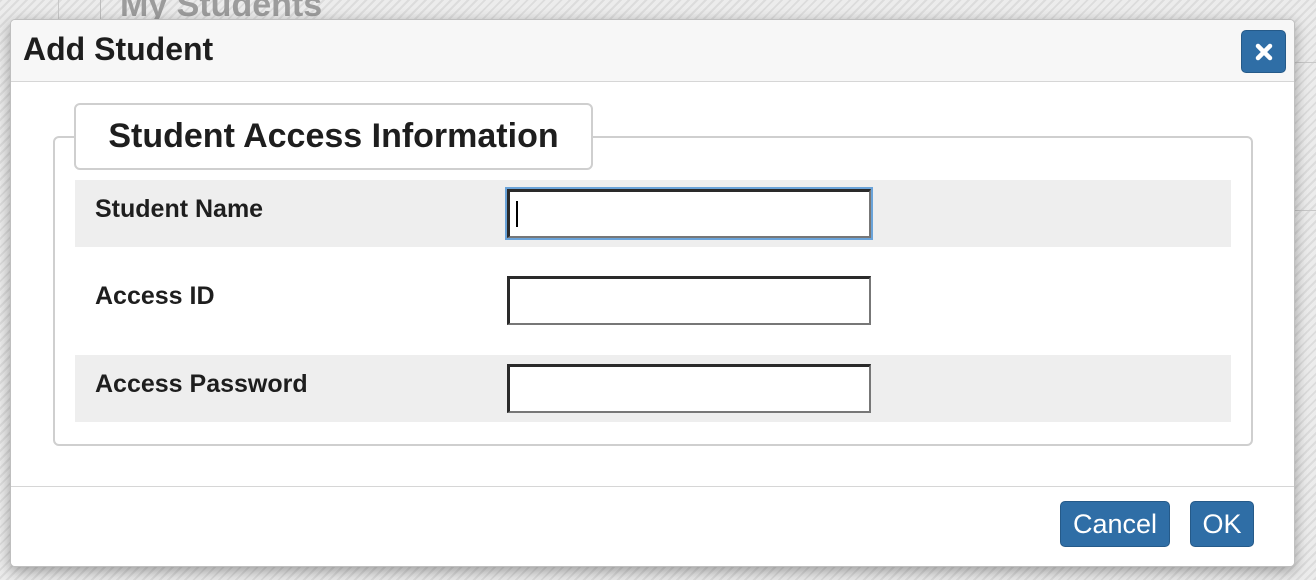 Image resolution: width=1316 pixels, height=580 pixels. What do you see at coordinates (517, 214) in the screenshot?
I see `text-cursor` at bounding box center [517, 214].